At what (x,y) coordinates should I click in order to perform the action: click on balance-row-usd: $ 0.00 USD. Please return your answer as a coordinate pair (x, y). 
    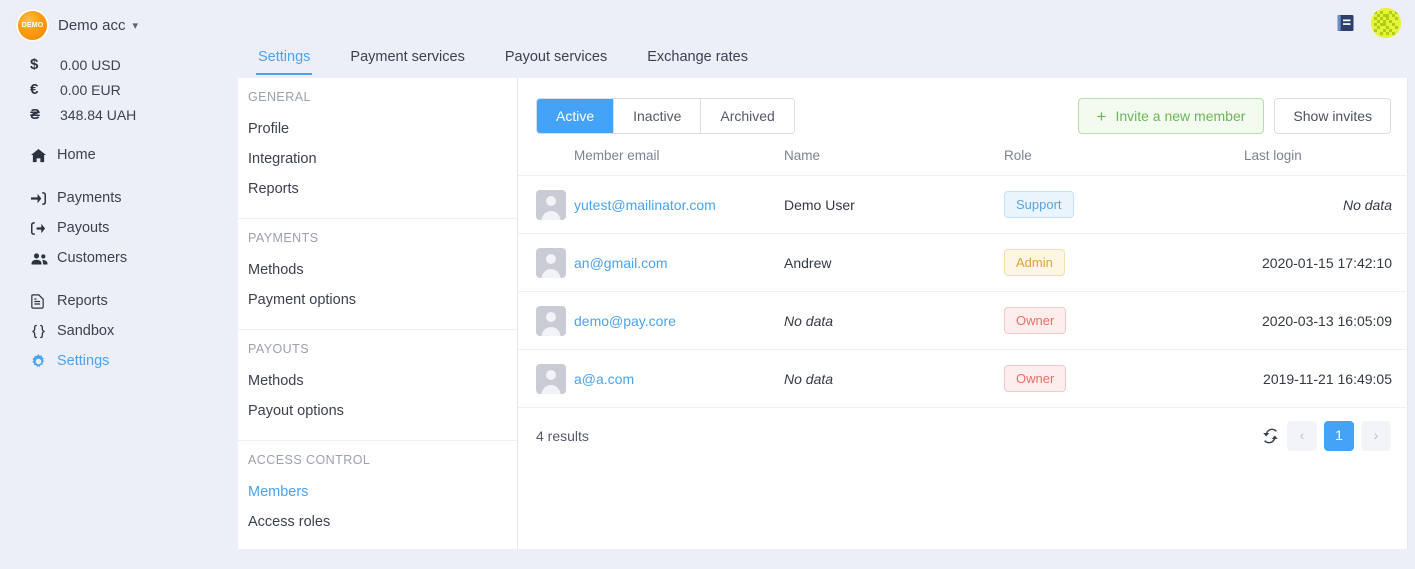
    Looking at the image, I should click on (134, 64).